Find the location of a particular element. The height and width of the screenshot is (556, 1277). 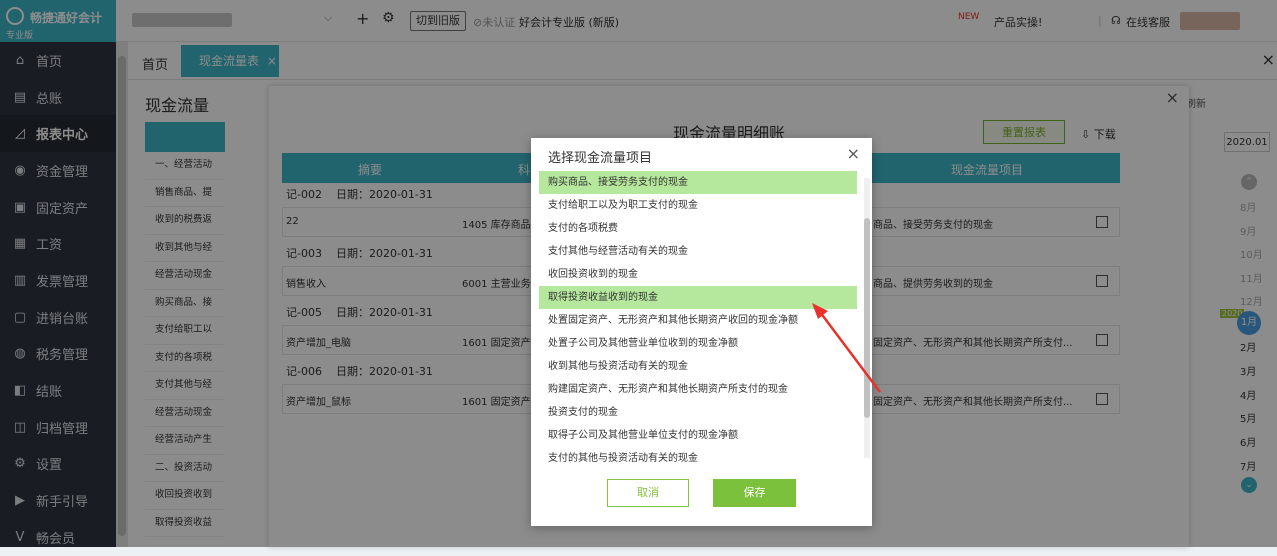

save-button: 保存 is located at coordinates (754, 493).